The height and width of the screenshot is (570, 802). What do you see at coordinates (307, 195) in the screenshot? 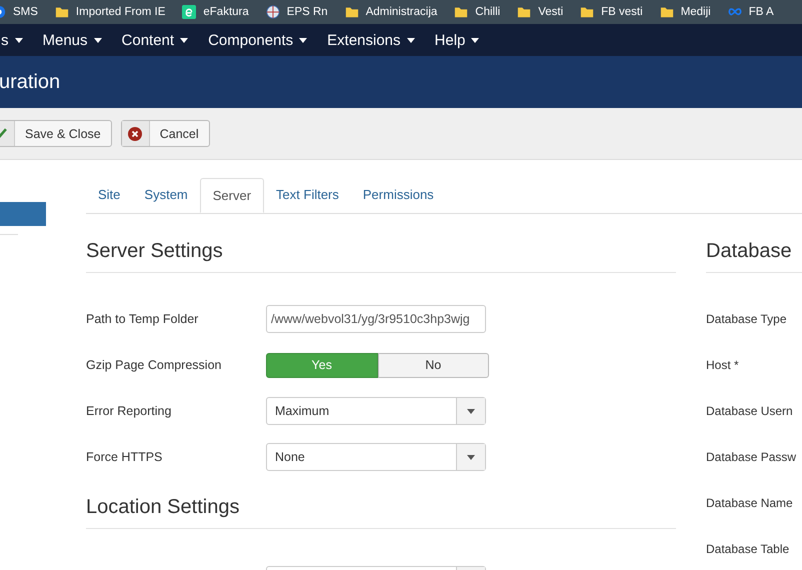
I see `tab: Text Filters` at bounding box center [307, 195].